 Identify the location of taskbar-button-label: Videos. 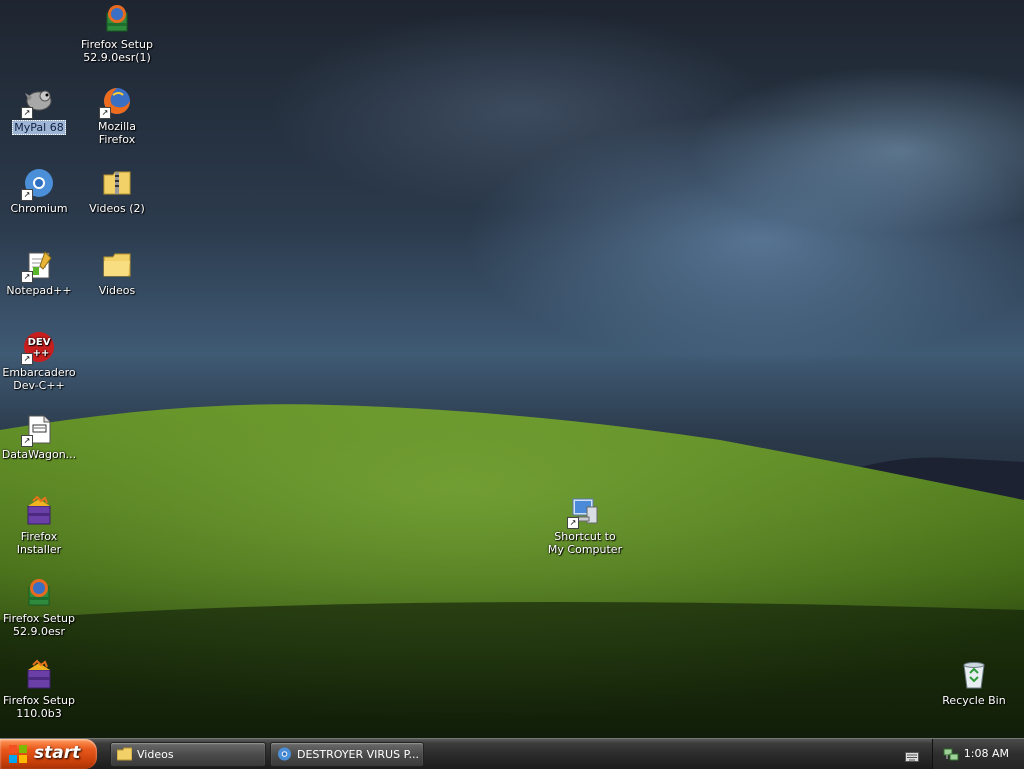
(155, 754).